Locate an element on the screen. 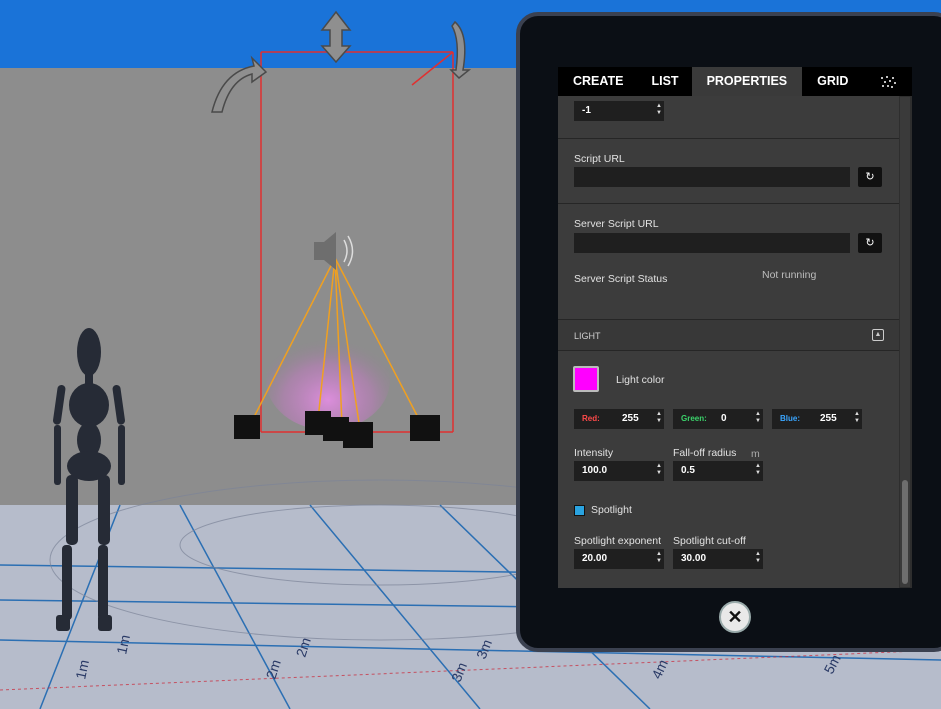 The height and width of the screenshot is (709, 941). close-tablet-button: ✕ is located at coordinates (735, 617).